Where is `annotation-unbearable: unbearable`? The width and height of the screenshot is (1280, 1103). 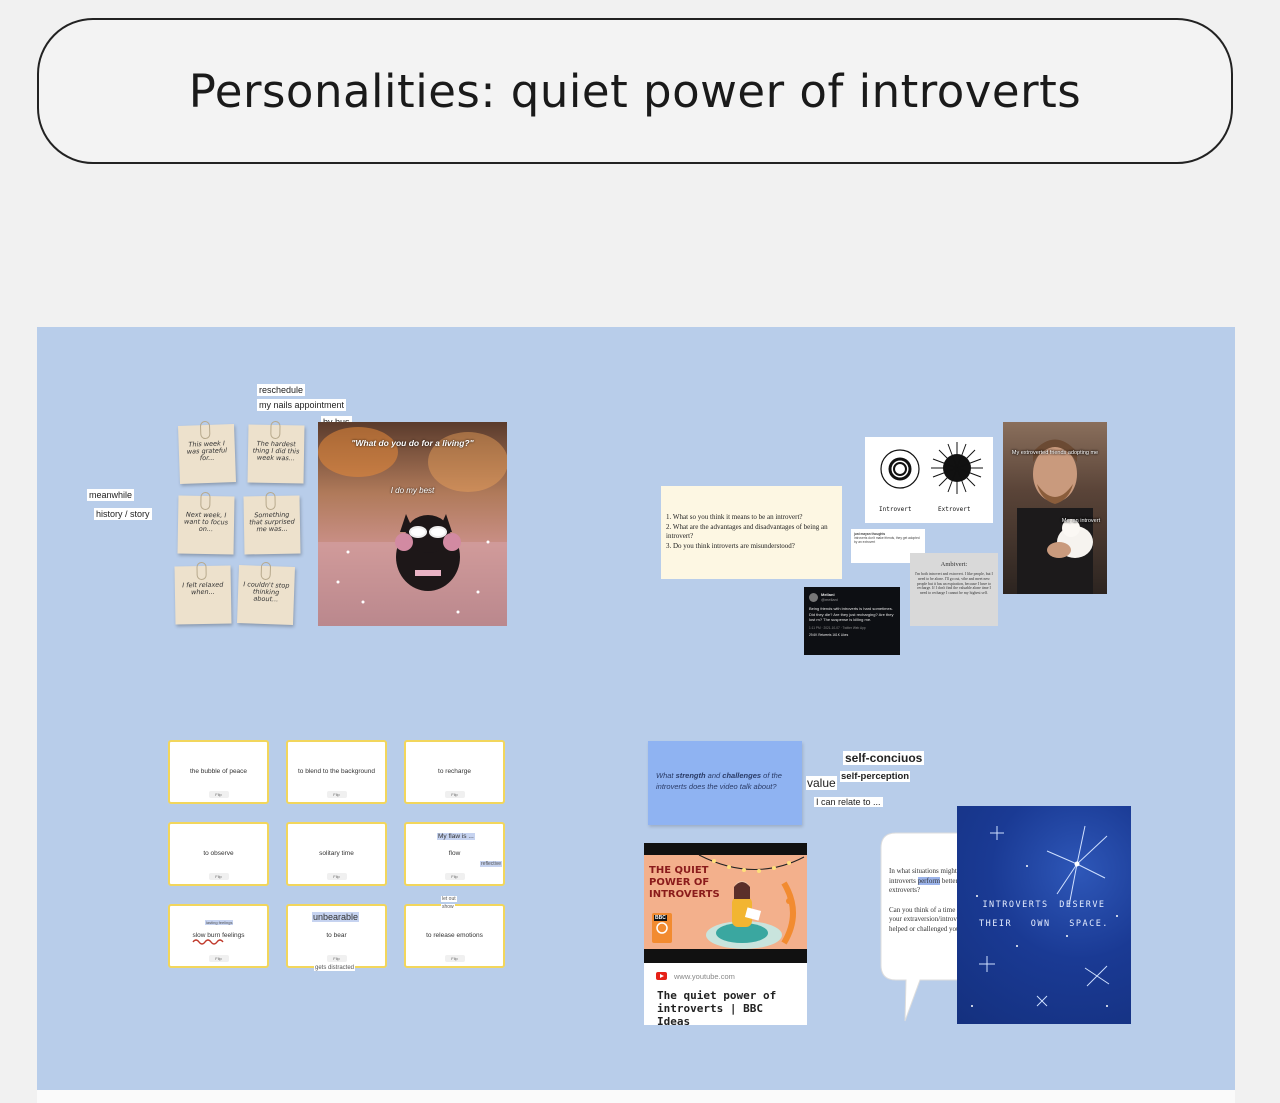
annotation-unbearable: unbearable is located at coordinates (336, 917).